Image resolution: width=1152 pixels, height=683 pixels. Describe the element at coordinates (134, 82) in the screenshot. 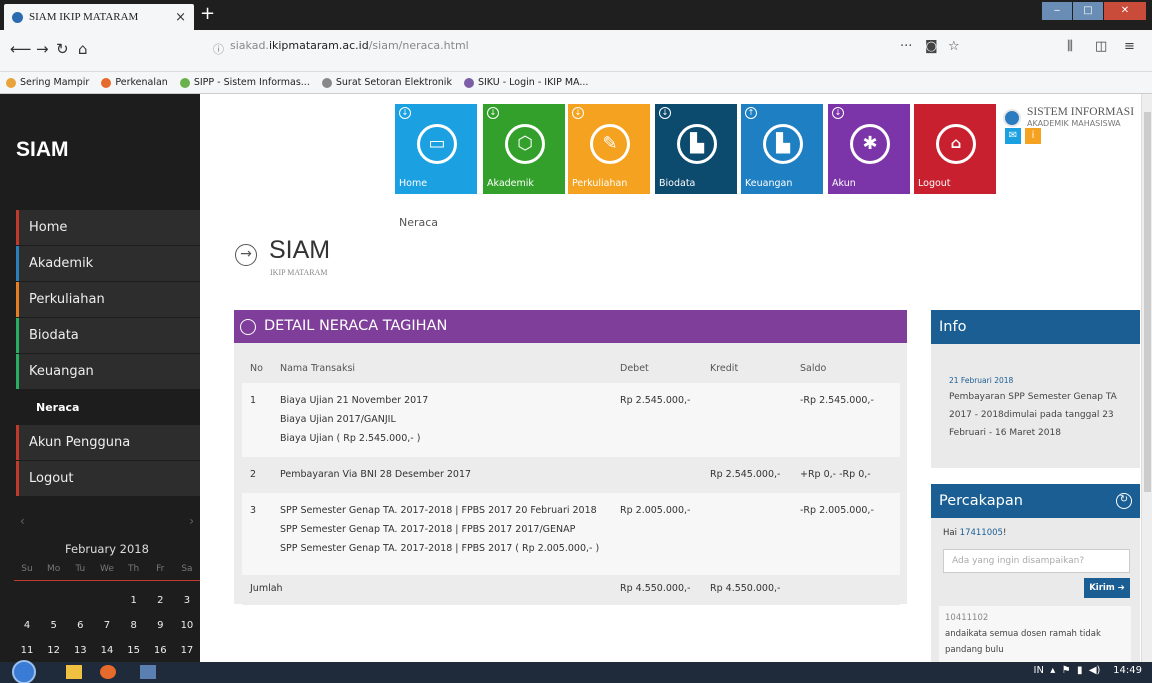

I see `bookmark-item: Perkenalan` at that location.